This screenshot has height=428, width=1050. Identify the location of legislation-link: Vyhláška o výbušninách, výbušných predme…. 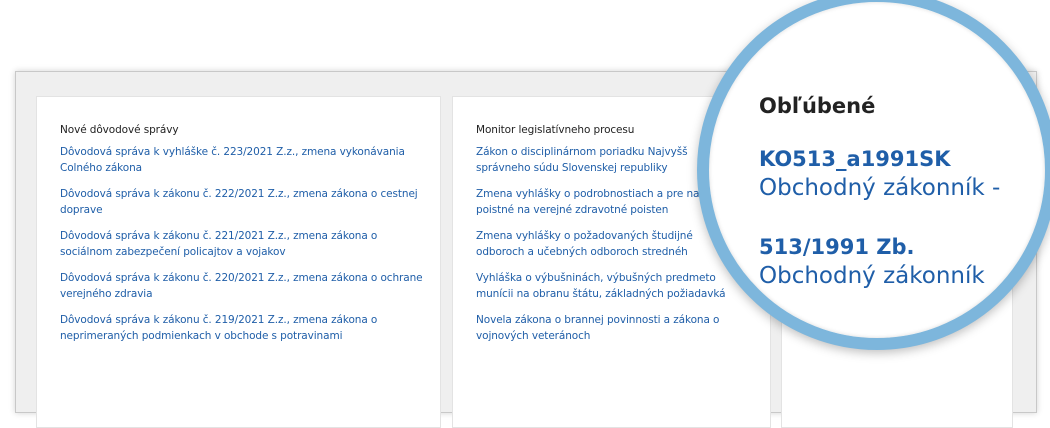
(606, 286).